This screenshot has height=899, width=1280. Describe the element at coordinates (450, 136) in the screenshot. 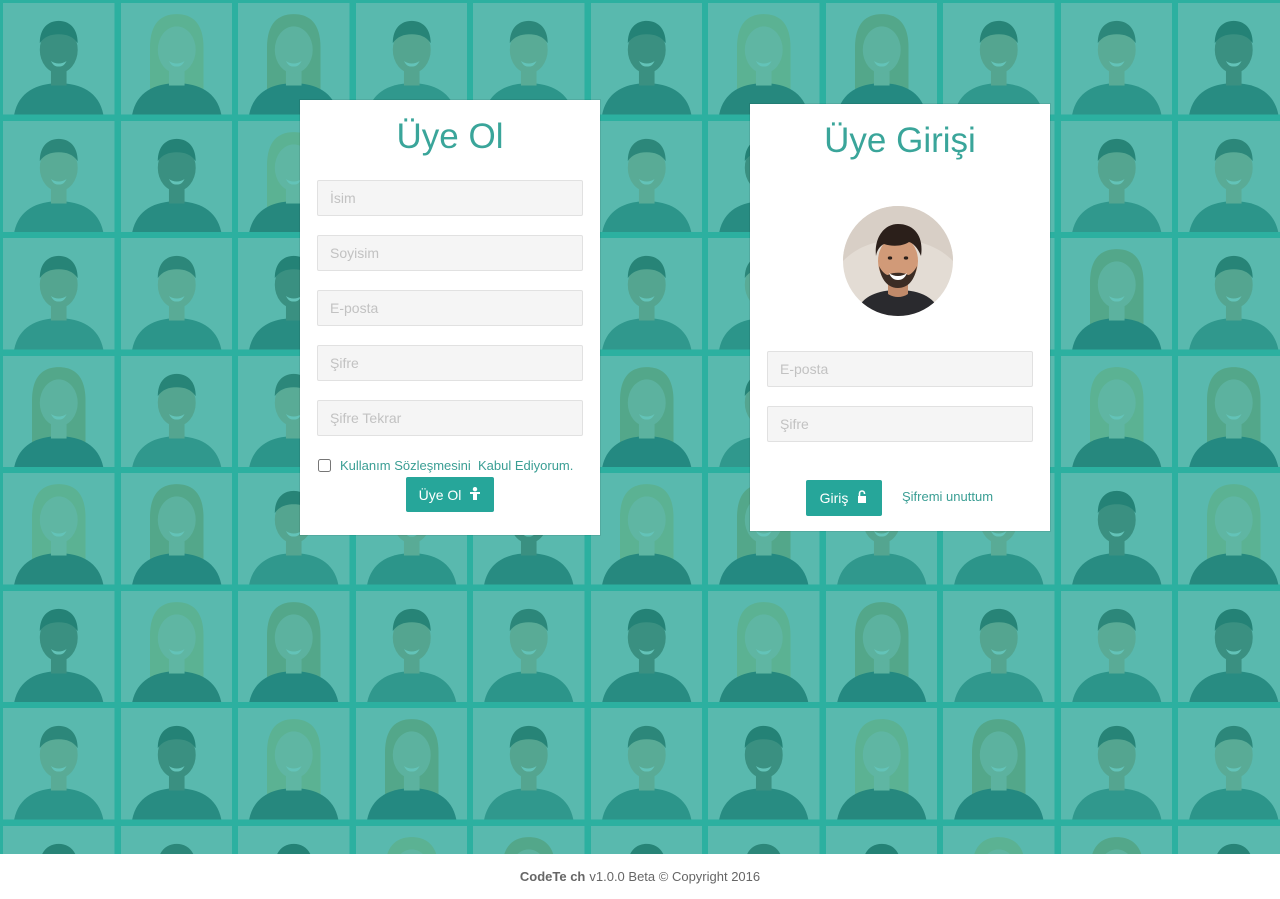

I see `register-title: Üye Ol` at that location.